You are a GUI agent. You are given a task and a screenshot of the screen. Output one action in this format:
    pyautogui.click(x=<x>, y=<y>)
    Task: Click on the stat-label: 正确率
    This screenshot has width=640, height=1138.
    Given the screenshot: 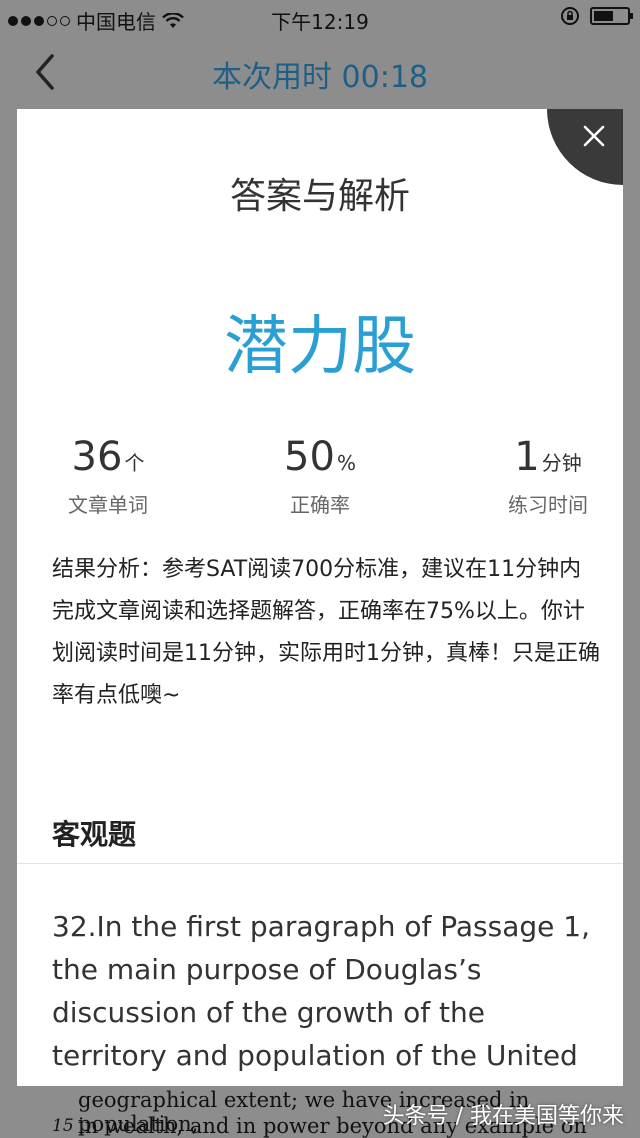 What is the action you would take?
    pyautogui.click(x=320, y=505)
    